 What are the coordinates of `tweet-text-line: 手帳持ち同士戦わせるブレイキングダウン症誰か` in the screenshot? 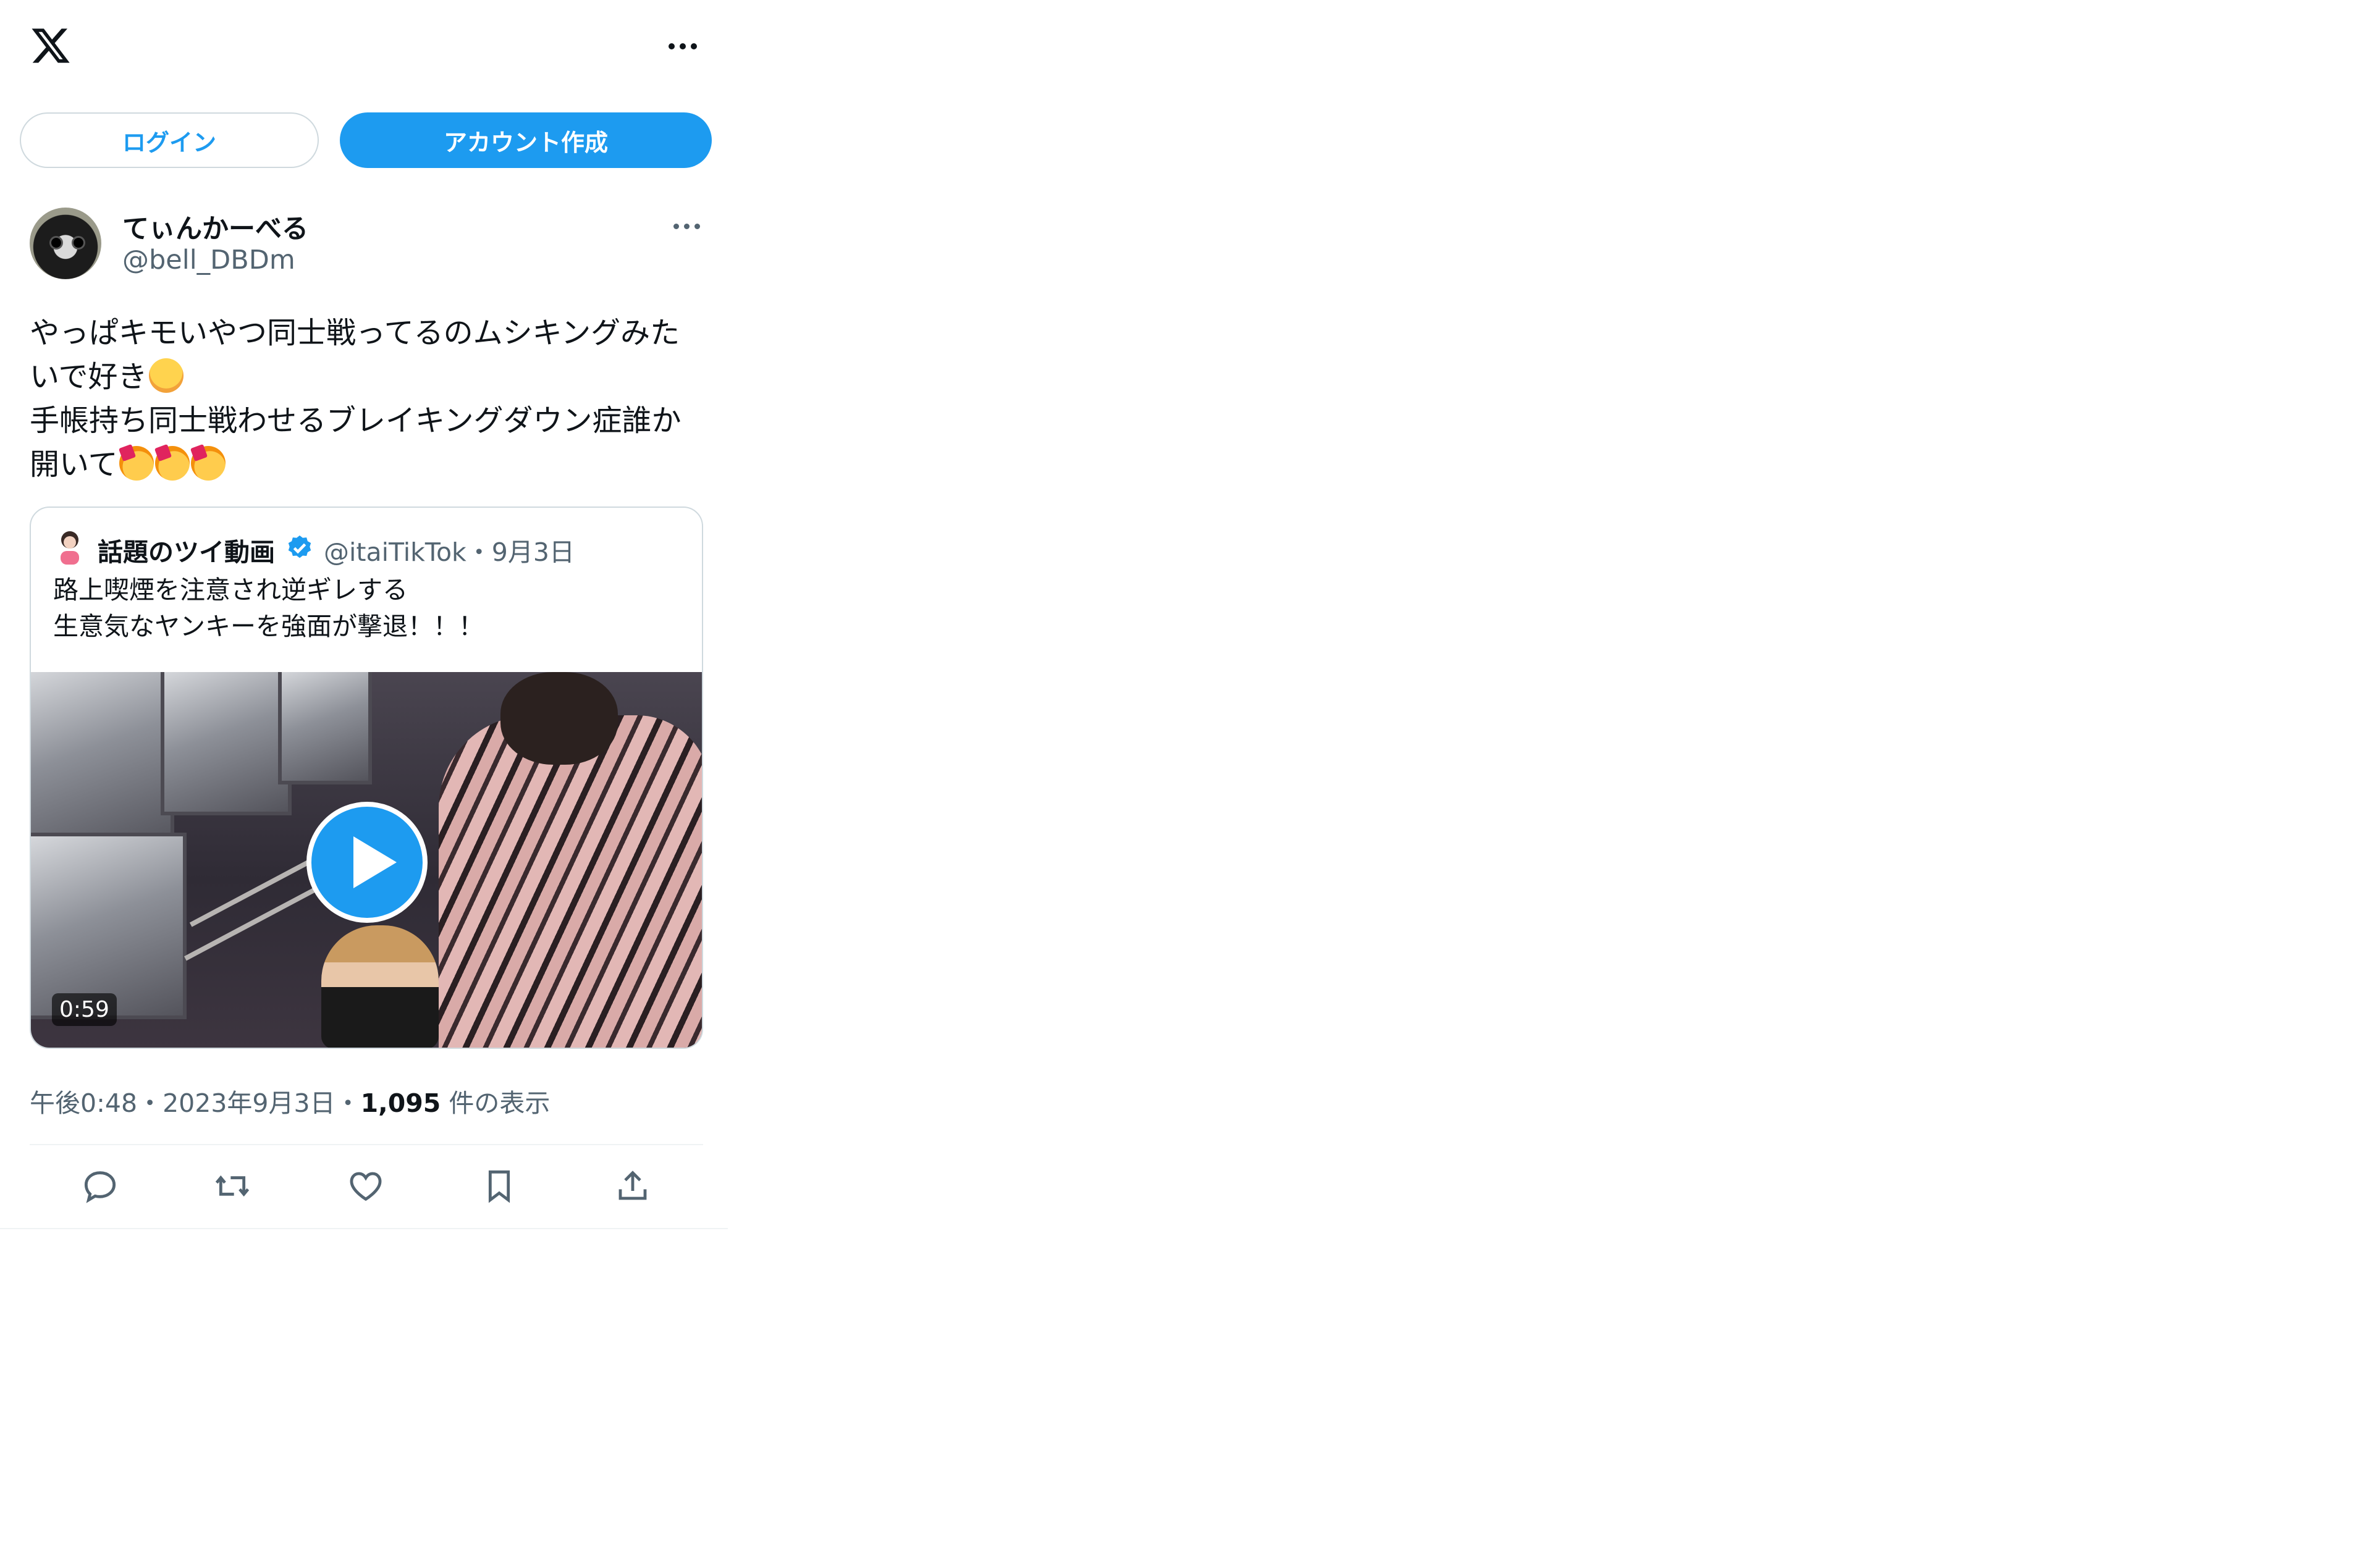 It's located at (356, 420).